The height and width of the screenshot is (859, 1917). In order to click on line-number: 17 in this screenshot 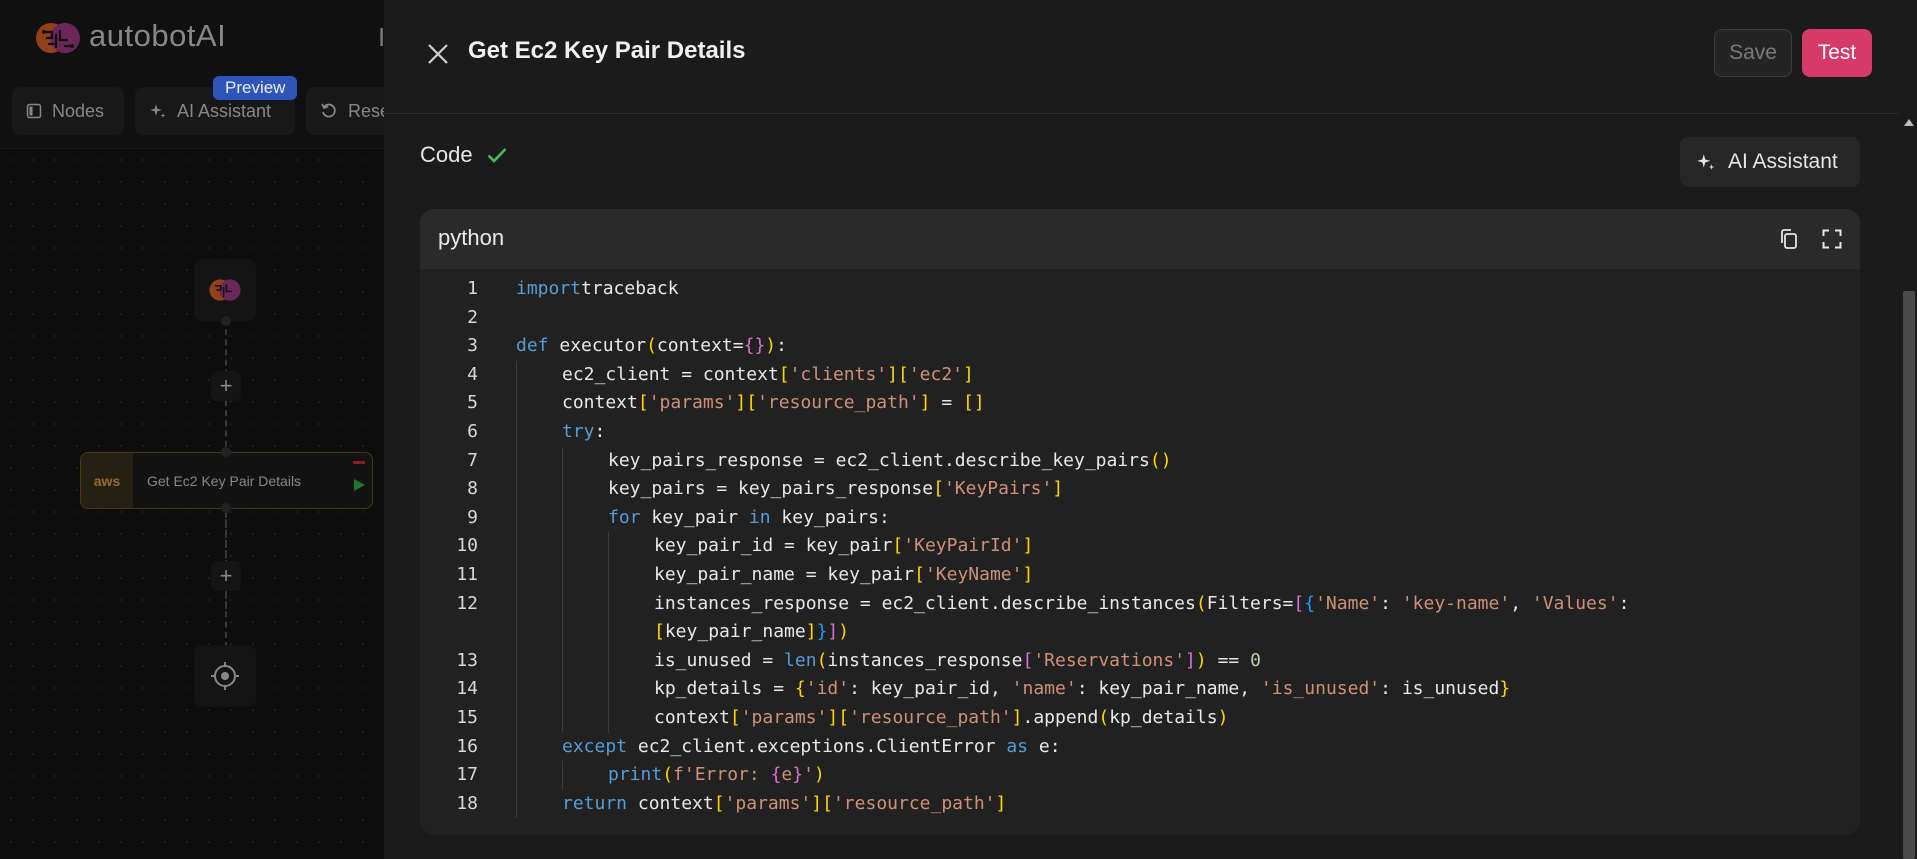, I will do `click(467, 775)`.